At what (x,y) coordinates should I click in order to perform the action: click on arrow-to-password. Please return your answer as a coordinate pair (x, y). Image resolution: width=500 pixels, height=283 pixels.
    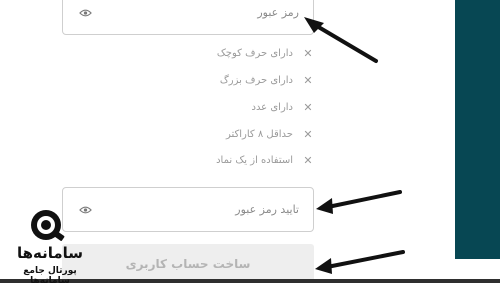
    Looking at the image, I should click on (343, 41).